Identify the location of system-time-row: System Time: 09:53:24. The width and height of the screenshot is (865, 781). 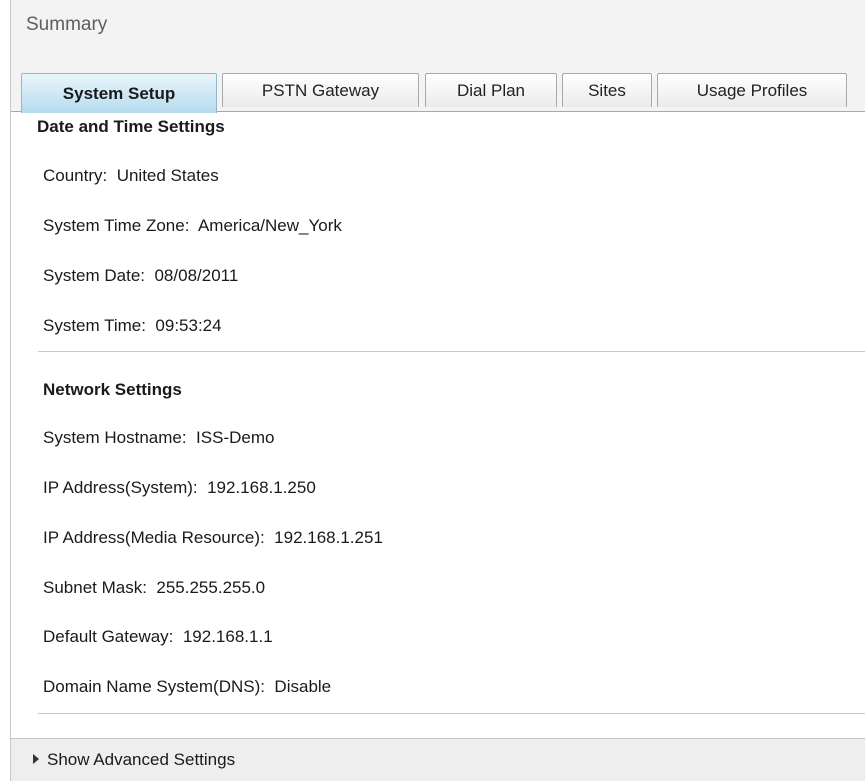
(132, 325).